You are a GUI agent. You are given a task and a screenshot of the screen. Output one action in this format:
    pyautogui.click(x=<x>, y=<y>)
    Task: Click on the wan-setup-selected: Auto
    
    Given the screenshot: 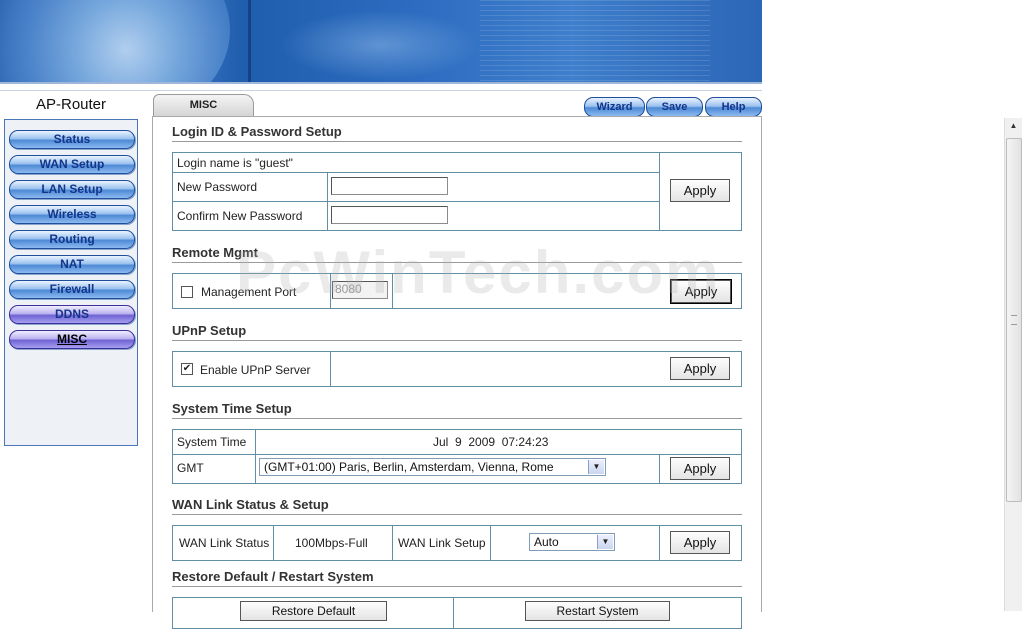 What is the action you would take?
    pyautogui.click(x=546, y=542)
    